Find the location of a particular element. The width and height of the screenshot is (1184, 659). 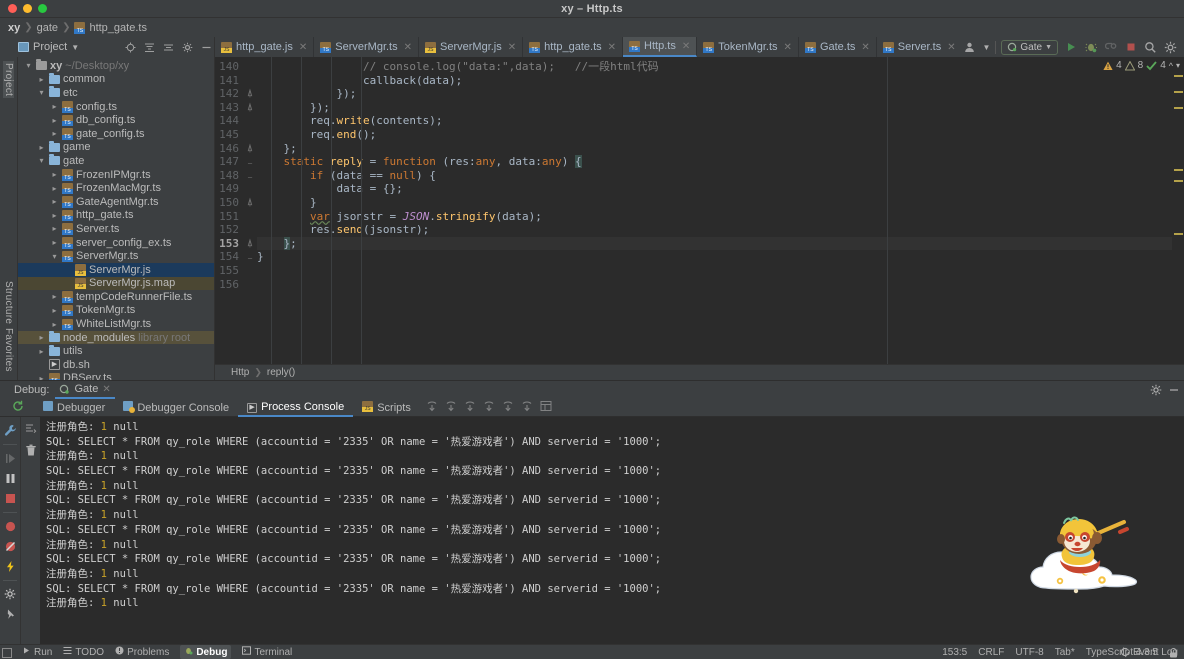

tree-node: ▸ common is located at coordinates (116, 79).